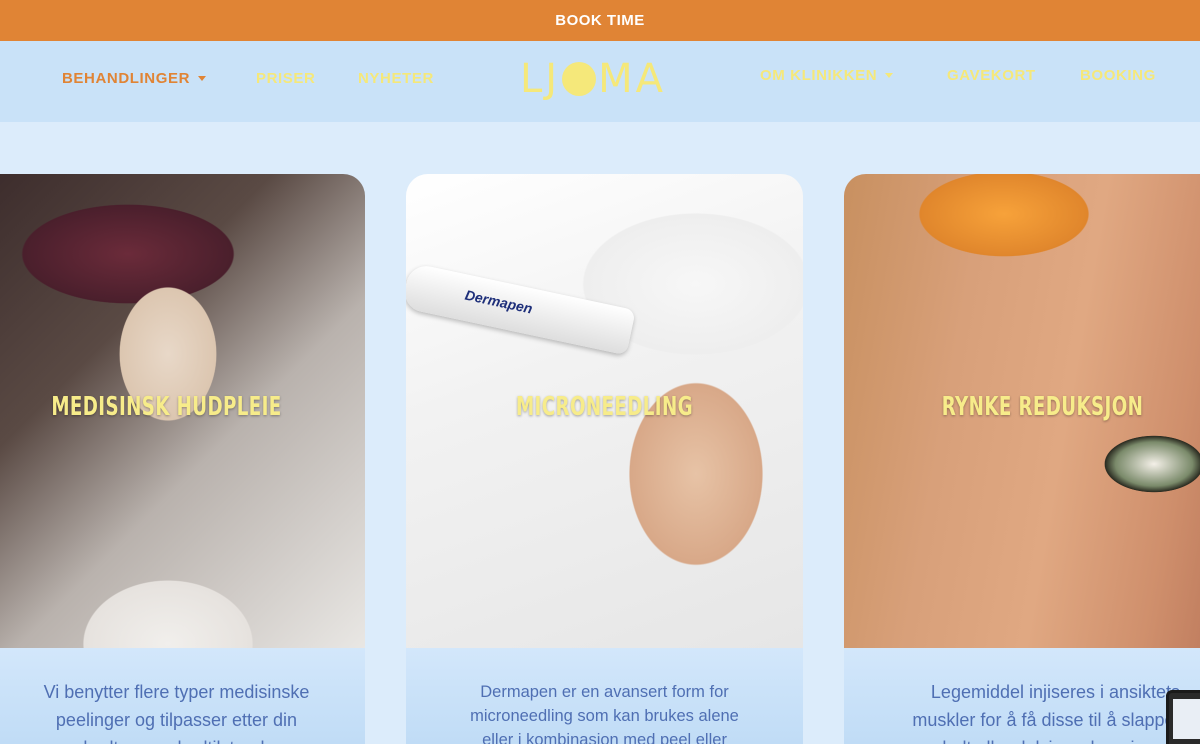  Describe the element at coordinates (579, 79) in the screenshot. I see `logo-sun-icon` at that location.